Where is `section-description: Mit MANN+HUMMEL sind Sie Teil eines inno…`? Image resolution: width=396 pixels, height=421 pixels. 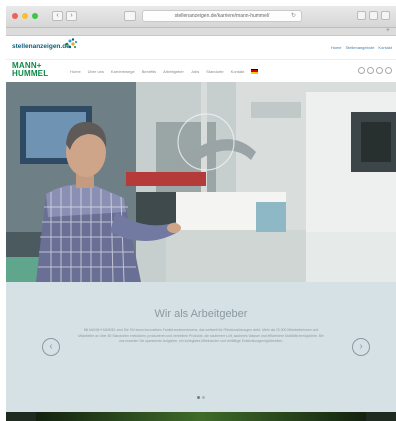 section-description: Mit MANN+HUMMEL sind Sie Teil eines inno… is located at coordinates (201, 335).